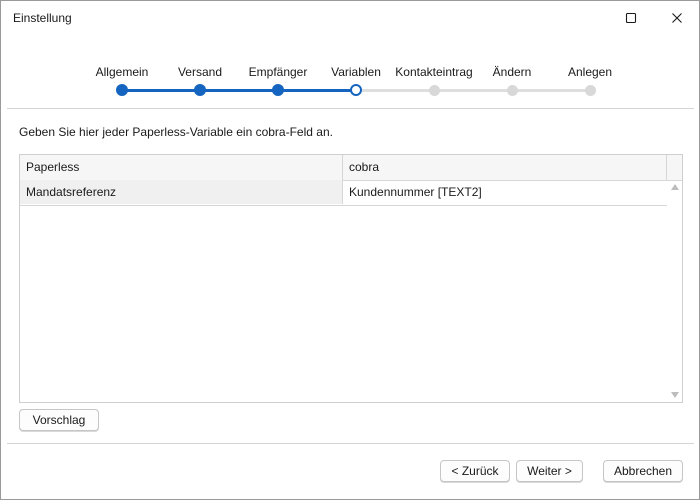 This screenshot has height=500, width=700. I want to click on back-button: < Zurück, so click(475, 471).